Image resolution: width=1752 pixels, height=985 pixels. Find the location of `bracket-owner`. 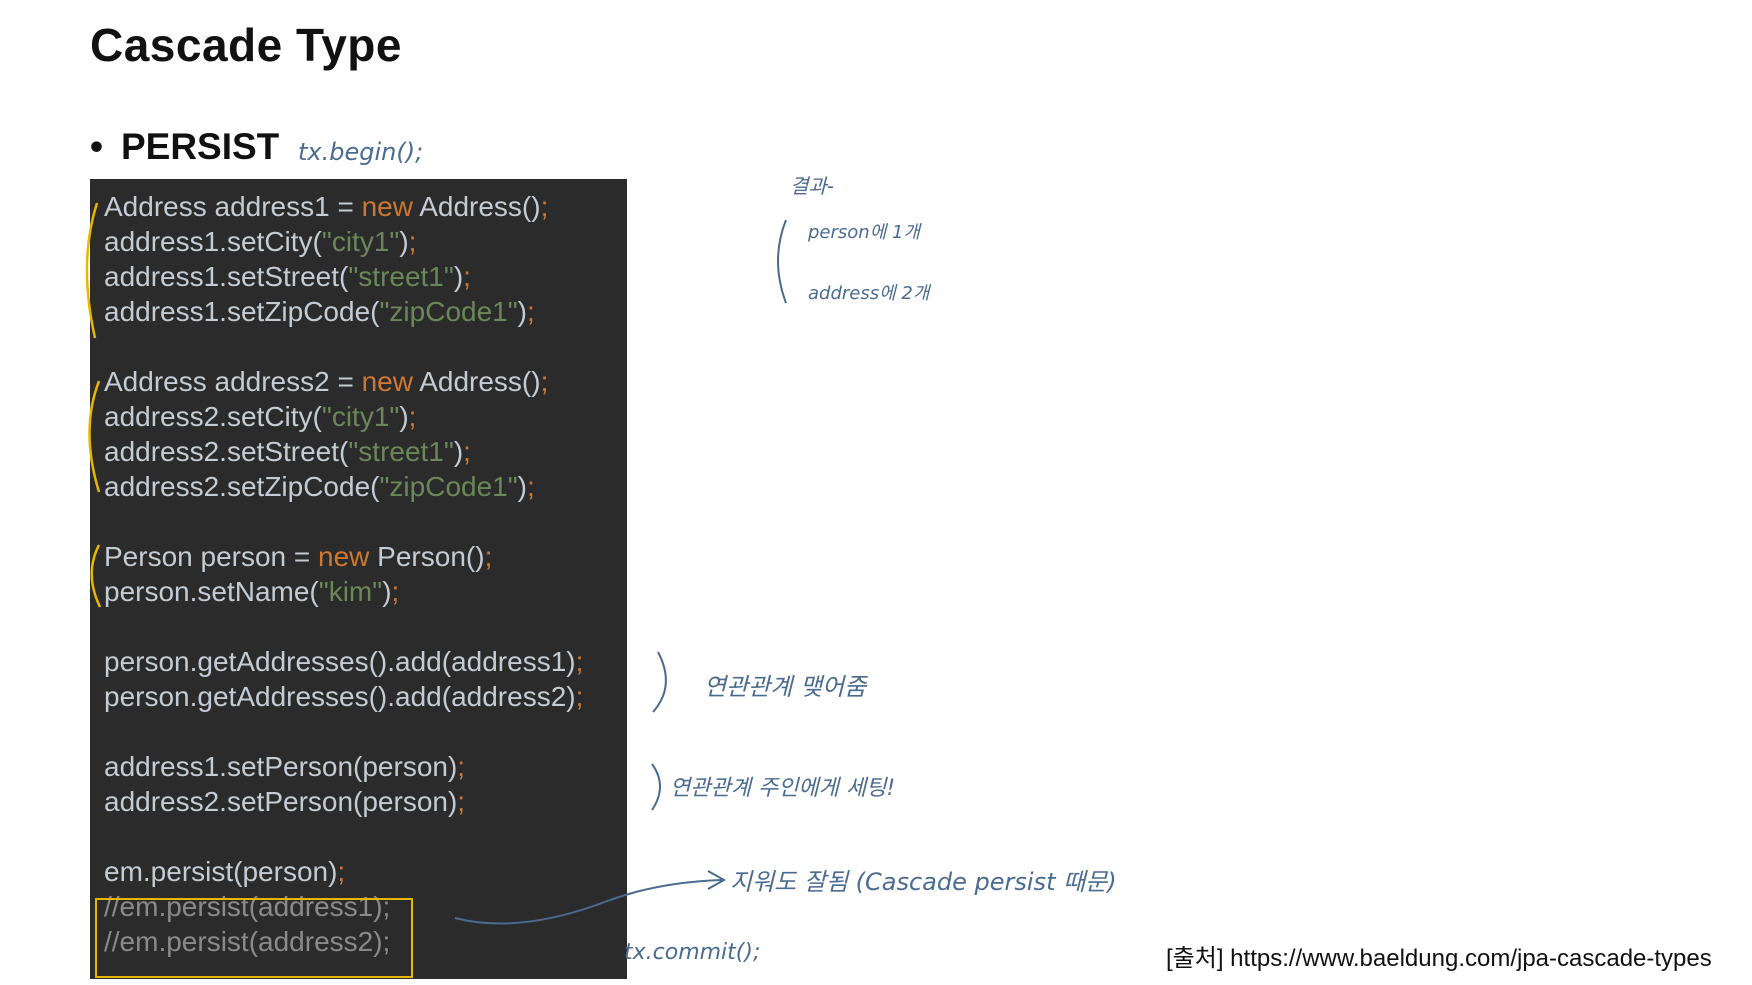

bracket-owner is located at coordinates (656, 787).